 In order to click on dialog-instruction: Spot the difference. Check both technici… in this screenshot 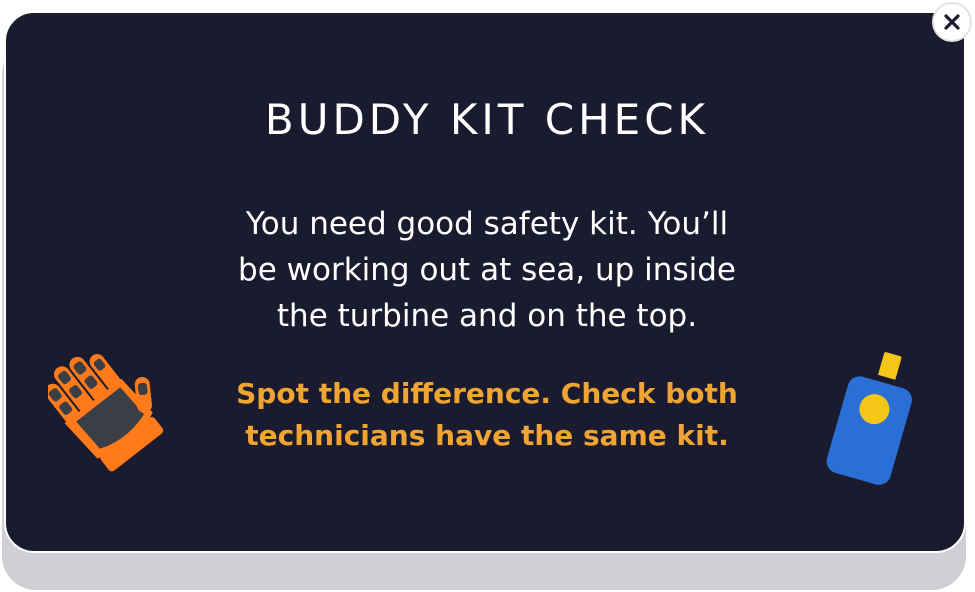, I will do `click(487, 415)`.